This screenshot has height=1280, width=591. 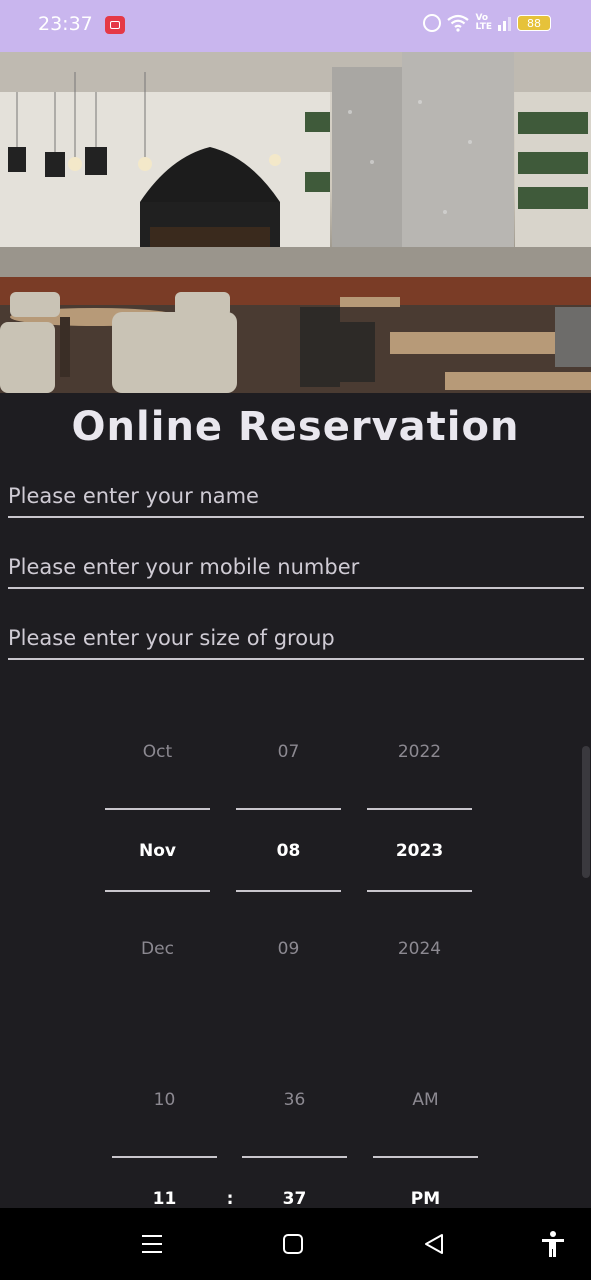 I want to click on day-next-wrap: 09, so click(x=288, y=949).